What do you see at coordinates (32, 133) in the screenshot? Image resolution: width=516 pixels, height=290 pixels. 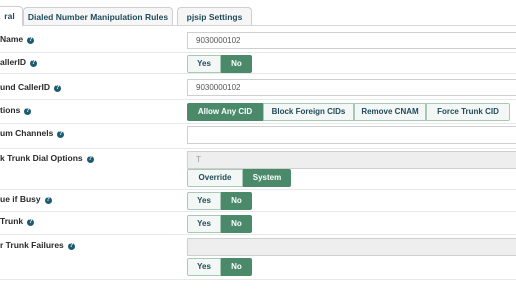 I see `maximum-channels-label: um Channels?` at bounding box center [32, 133].